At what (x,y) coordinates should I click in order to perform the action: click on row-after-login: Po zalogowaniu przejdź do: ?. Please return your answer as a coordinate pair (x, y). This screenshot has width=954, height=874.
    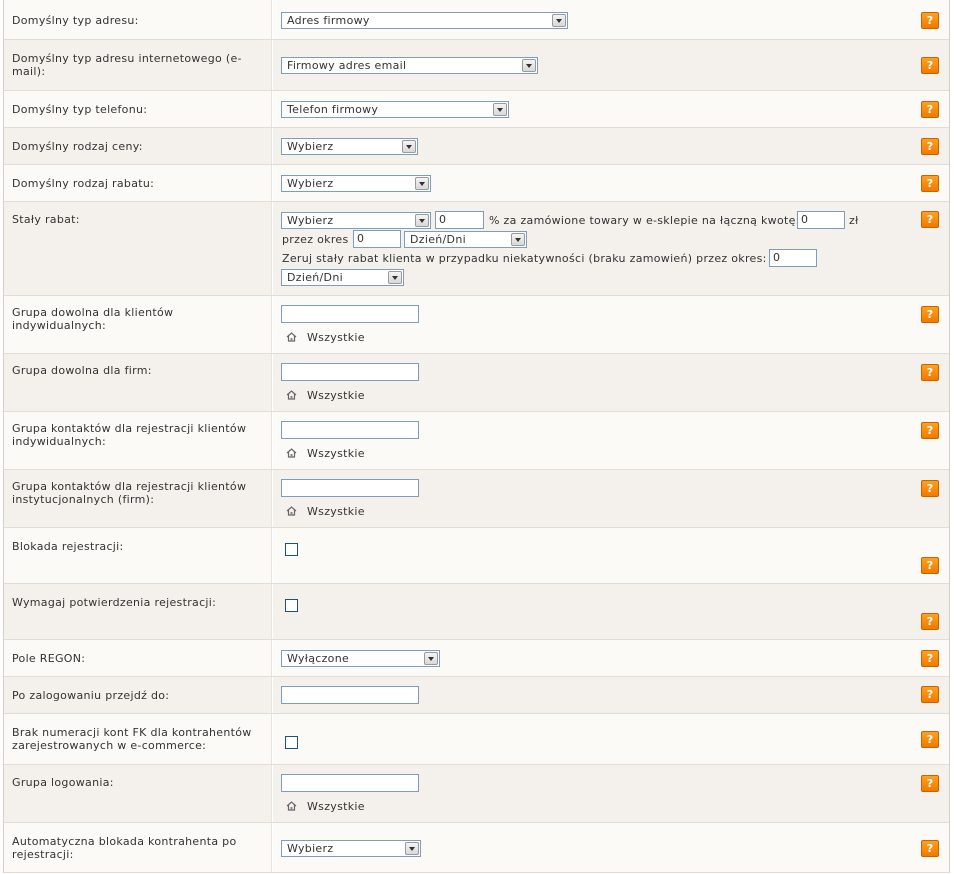
    Looking at the image, I should click on (476, 695).